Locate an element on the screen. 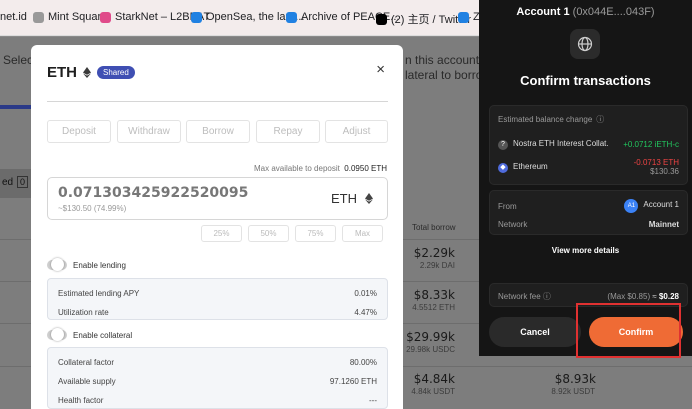 This screenshot has height=409, width=692. percent-button: 25% is located at coordinates (221, 233).